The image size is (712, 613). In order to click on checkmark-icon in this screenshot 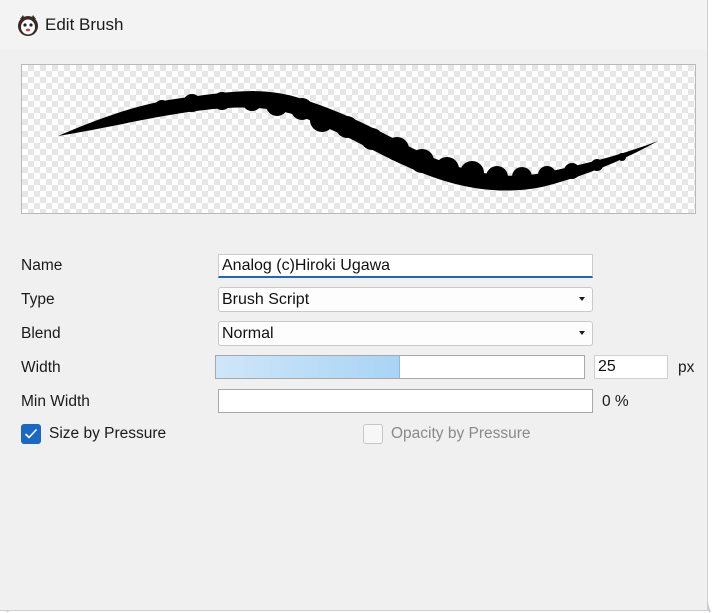, I will do `click(31, 433)`.